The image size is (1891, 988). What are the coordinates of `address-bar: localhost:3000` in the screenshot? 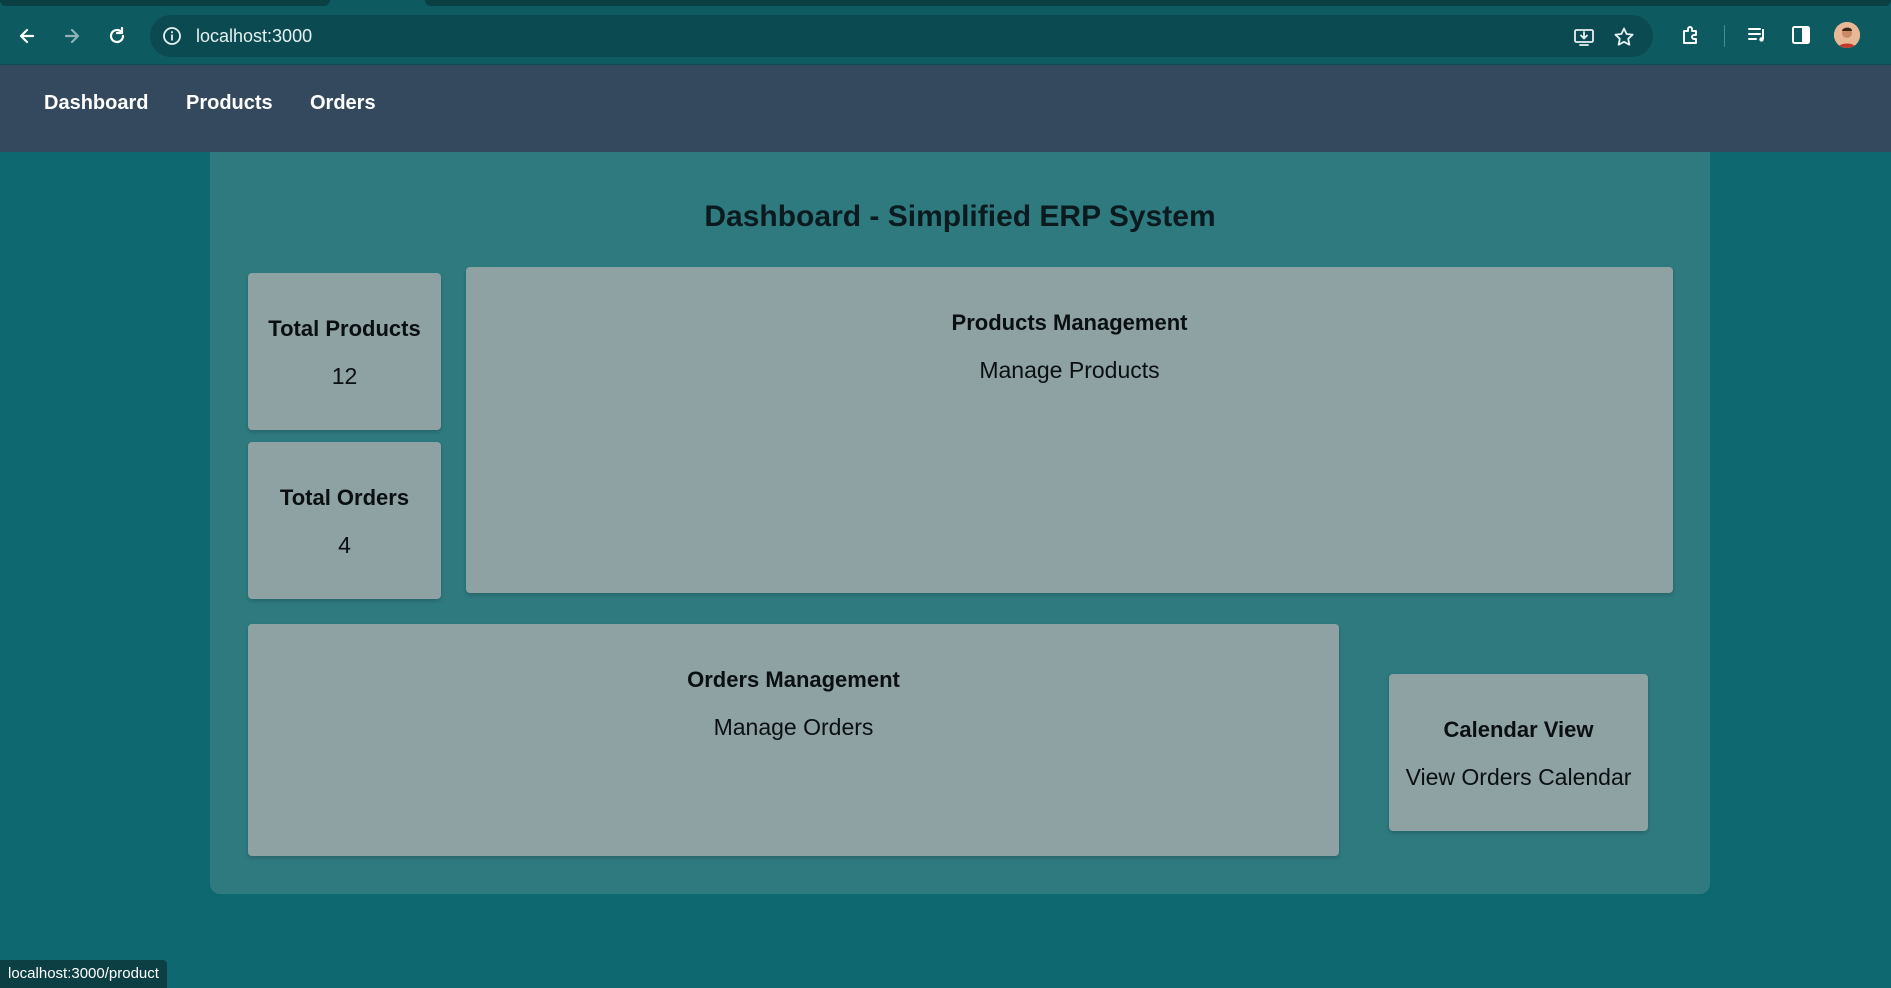 It's located at (901, 36).